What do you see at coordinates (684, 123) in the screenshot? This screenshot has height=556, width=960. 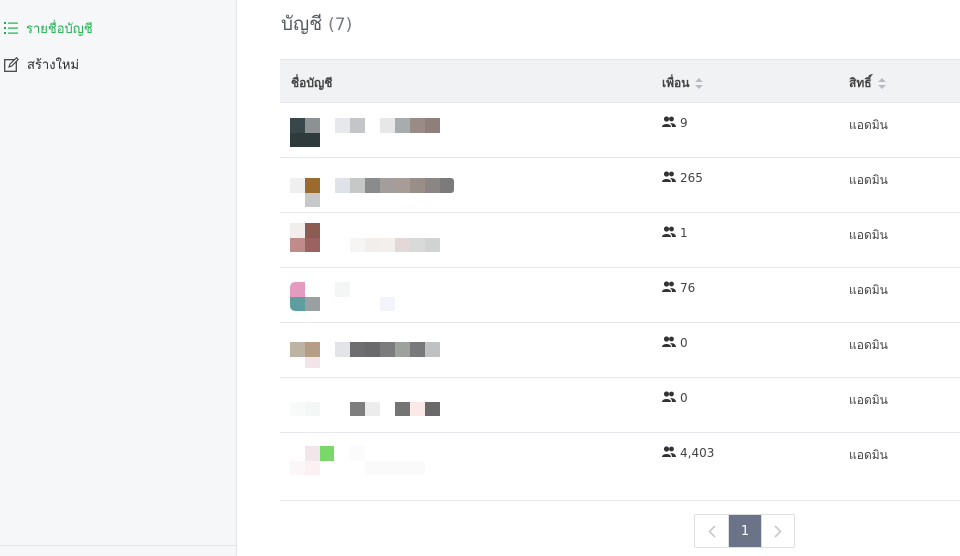 I see `friends-value: 9` at bounding box center [684, 123].